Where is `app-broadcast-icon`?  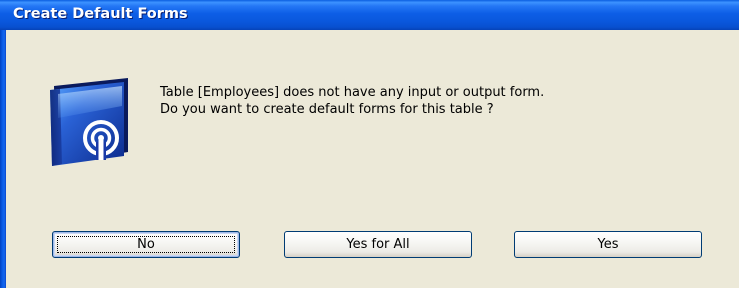
app-broadcast-icon is located at coordinates (89, 122).